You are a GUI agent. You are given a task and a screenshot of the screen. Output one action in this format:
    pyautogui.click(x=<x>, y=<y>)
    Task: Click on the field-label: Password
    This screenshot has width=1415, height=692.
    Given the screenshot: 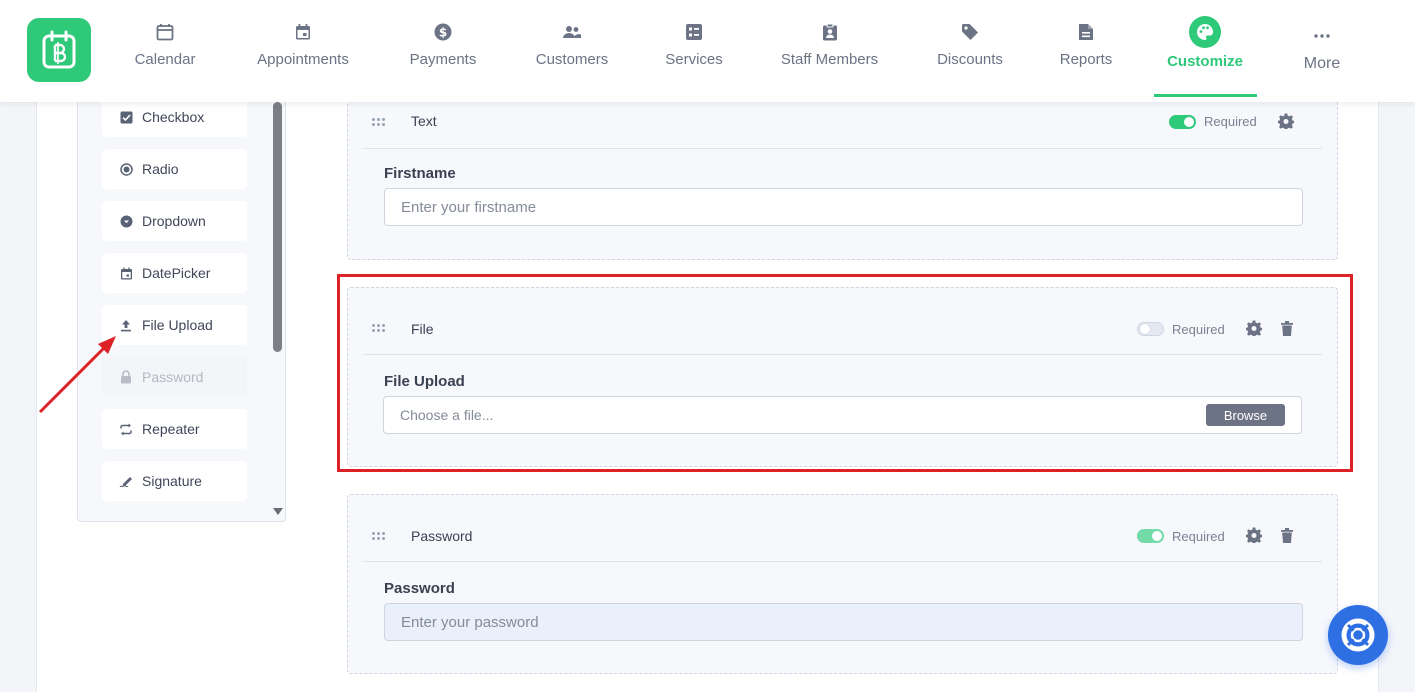 What is the action you would take?
    pyautogui.click(x=419, y=588)
    